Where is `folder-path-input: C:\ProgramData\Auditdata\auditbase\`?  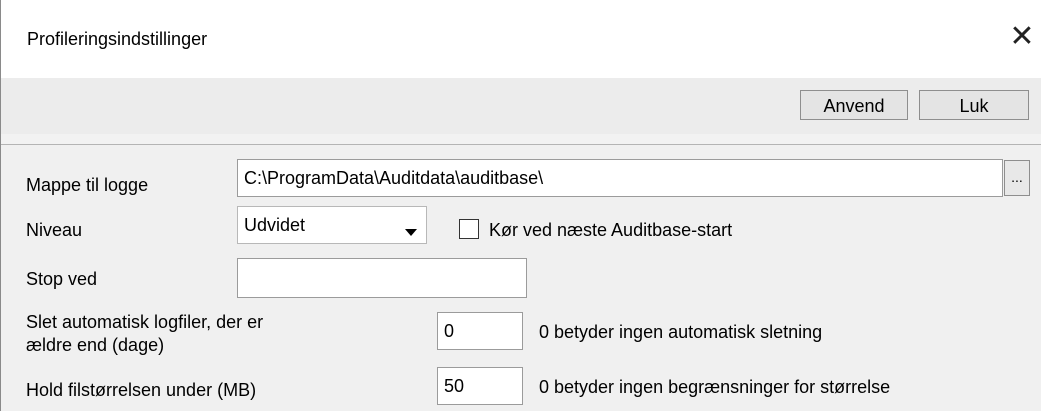 folder-path-input: C:\ProgramData\Auditdata\auditbase\ is located at coordinates (620, 178).